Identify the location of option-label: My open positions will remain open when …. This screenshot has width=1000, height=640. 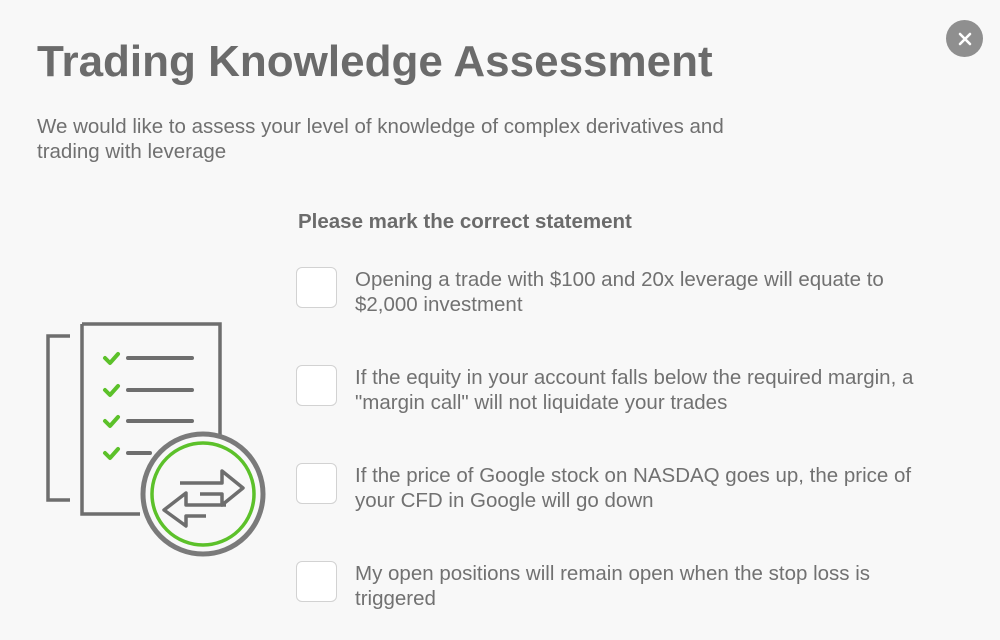
(635, 586).